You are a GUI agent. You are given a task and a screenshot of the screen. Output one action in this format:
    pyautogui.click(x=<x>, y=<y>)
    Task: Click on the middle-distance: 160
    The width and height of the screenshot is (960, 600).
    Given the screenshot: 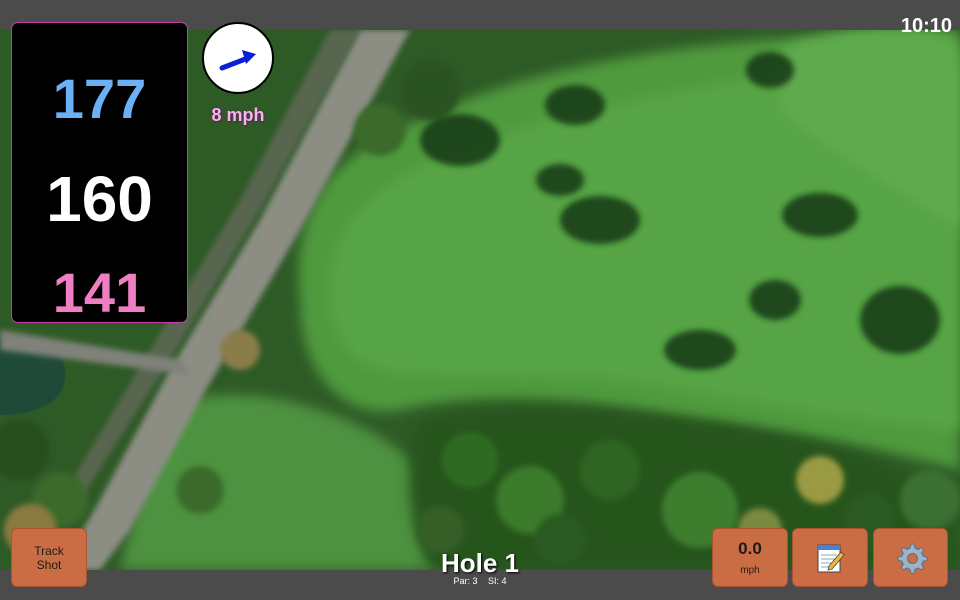 What is the action you would take?
    pyautogui.click(x=99, y=199)
    